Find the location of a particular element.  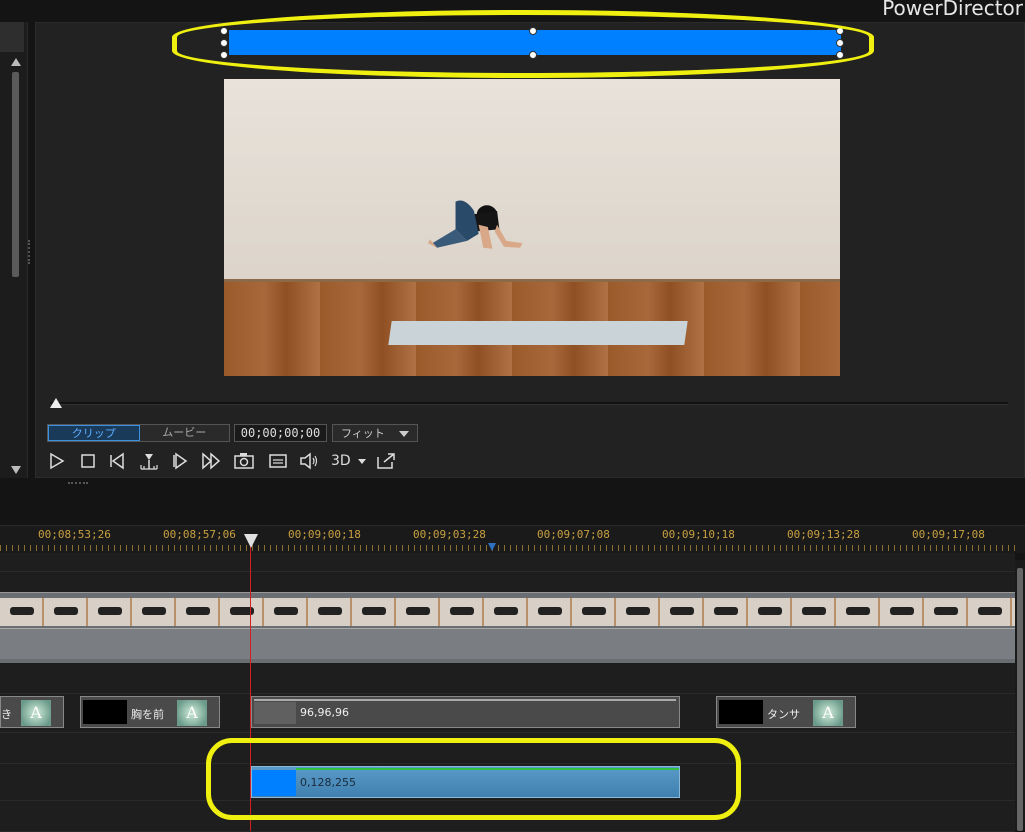

clip-color-swatch is located at coordinates (275, 713).